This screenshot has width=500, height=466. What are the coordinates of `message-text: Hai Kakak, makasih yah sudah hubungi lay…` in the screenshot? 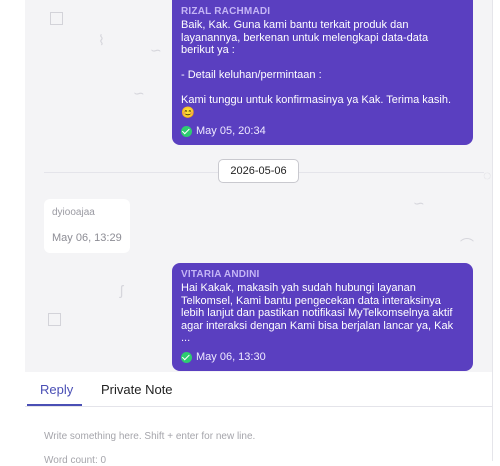 It's located at (319, 313).